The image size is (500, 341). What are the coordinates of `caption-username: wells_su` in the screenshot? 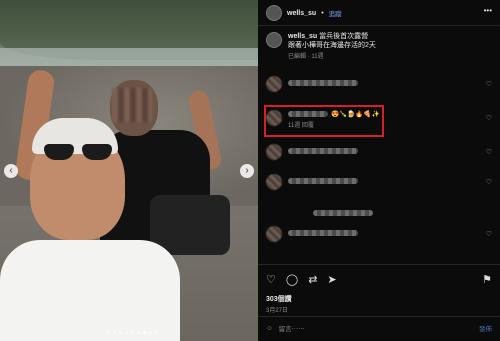 It's located at (302, 36).